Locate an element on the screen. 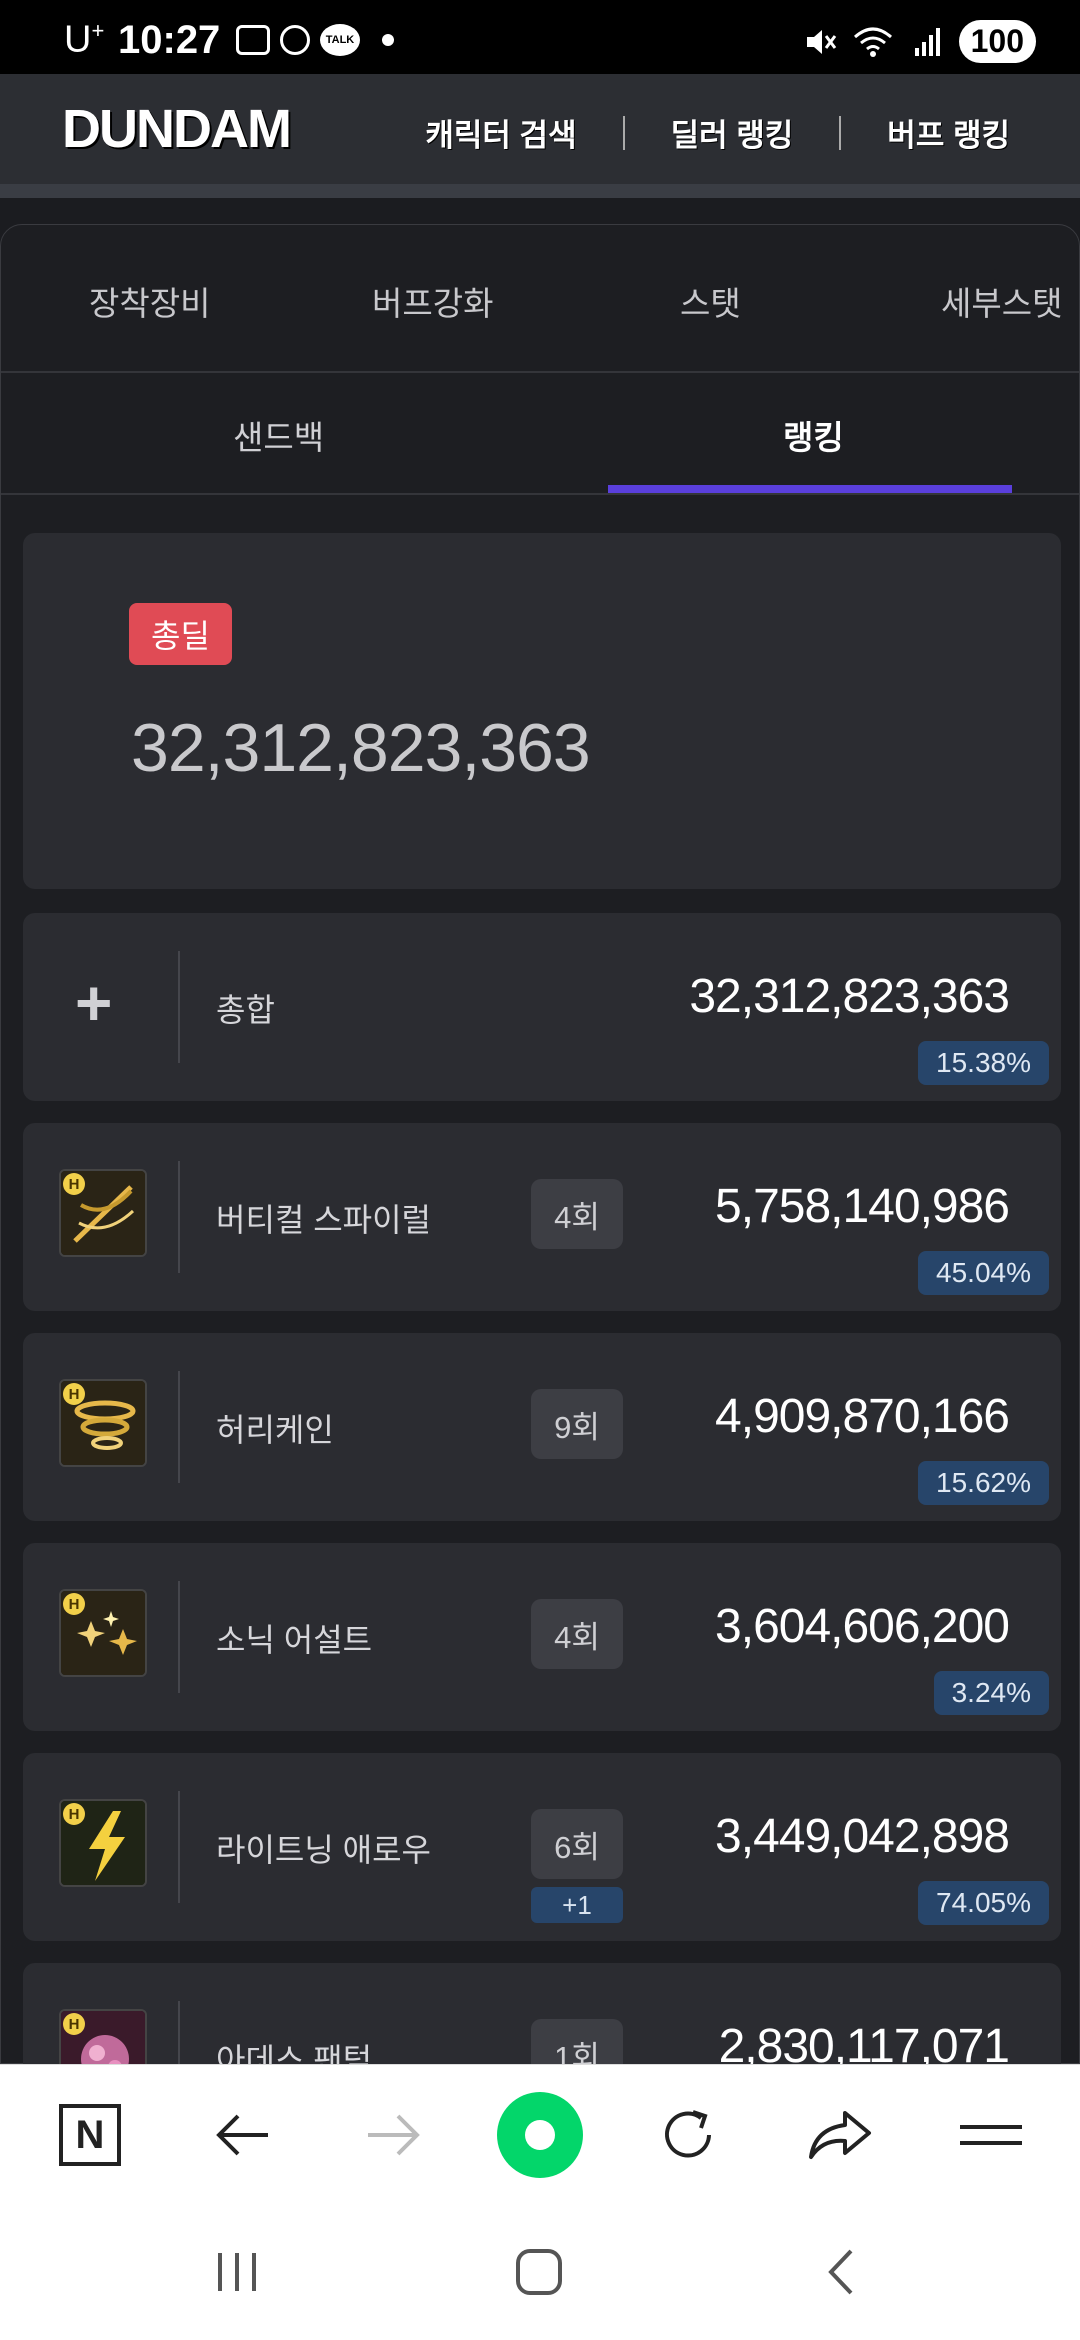  menu-button is located at coordinates (991, 2135).